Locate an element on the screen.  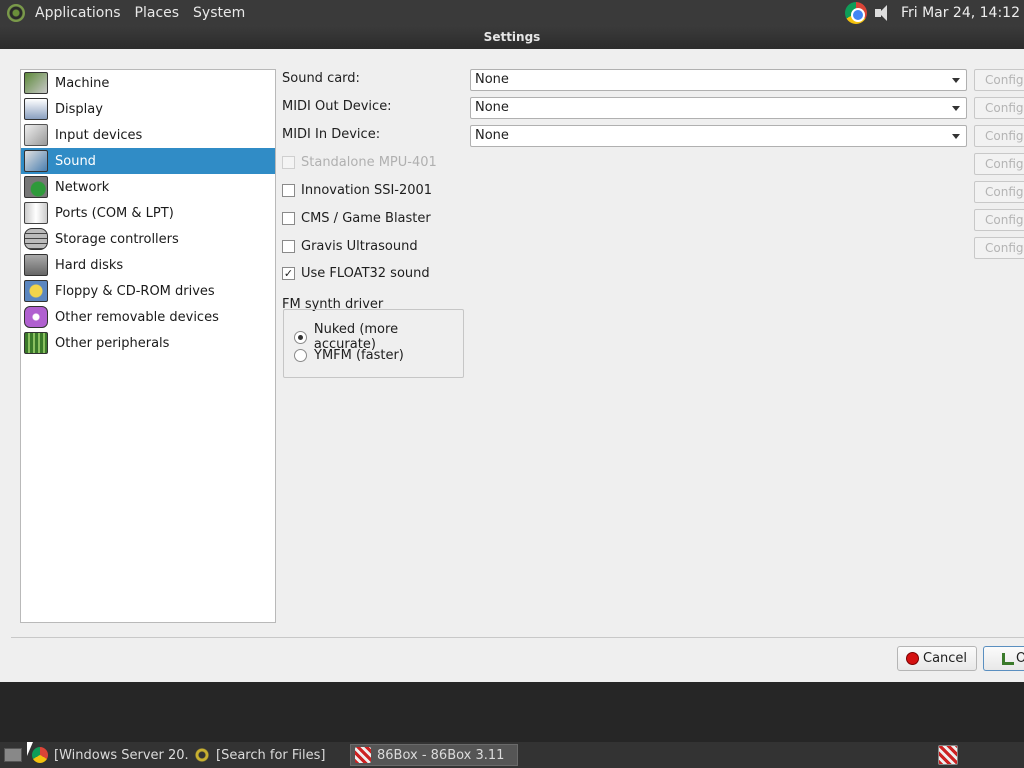
cancel-button: Cancel is located at coordinates (937, 658).